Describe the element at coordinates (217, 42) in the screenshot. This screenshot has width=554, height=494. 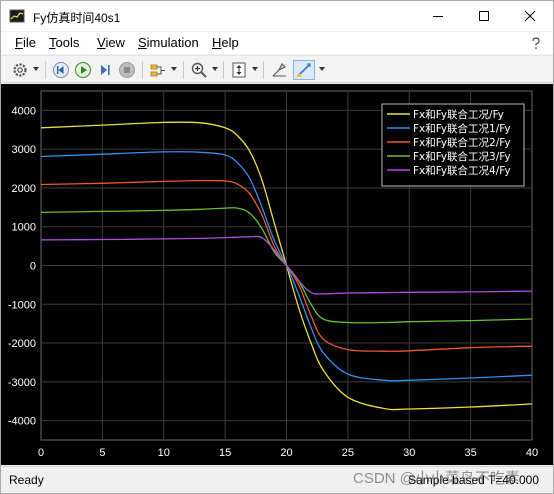
I see `menu-help-mnemonic: H` at that location.